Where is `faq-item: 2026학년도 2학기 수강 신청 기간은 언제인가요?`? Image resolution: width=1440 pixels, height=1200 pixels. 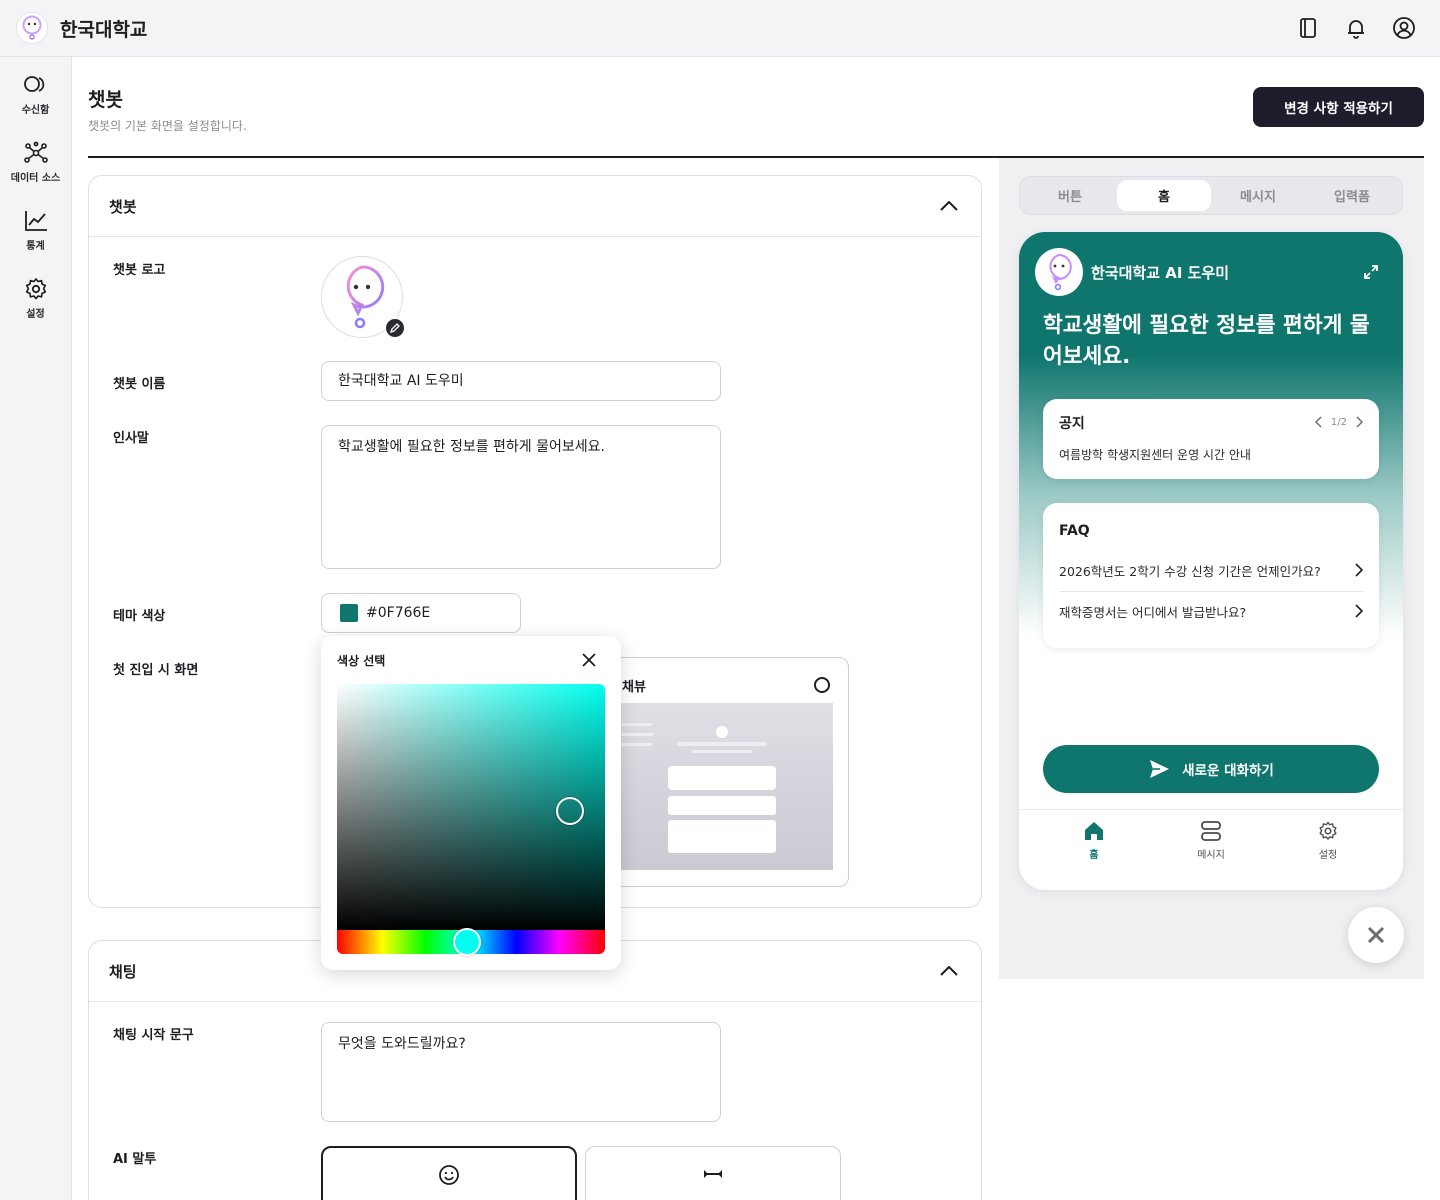
faq-item: 2026학년도 2학기 수강 신청 기간은 언제인가요? is located at coordinates (1211, 570).